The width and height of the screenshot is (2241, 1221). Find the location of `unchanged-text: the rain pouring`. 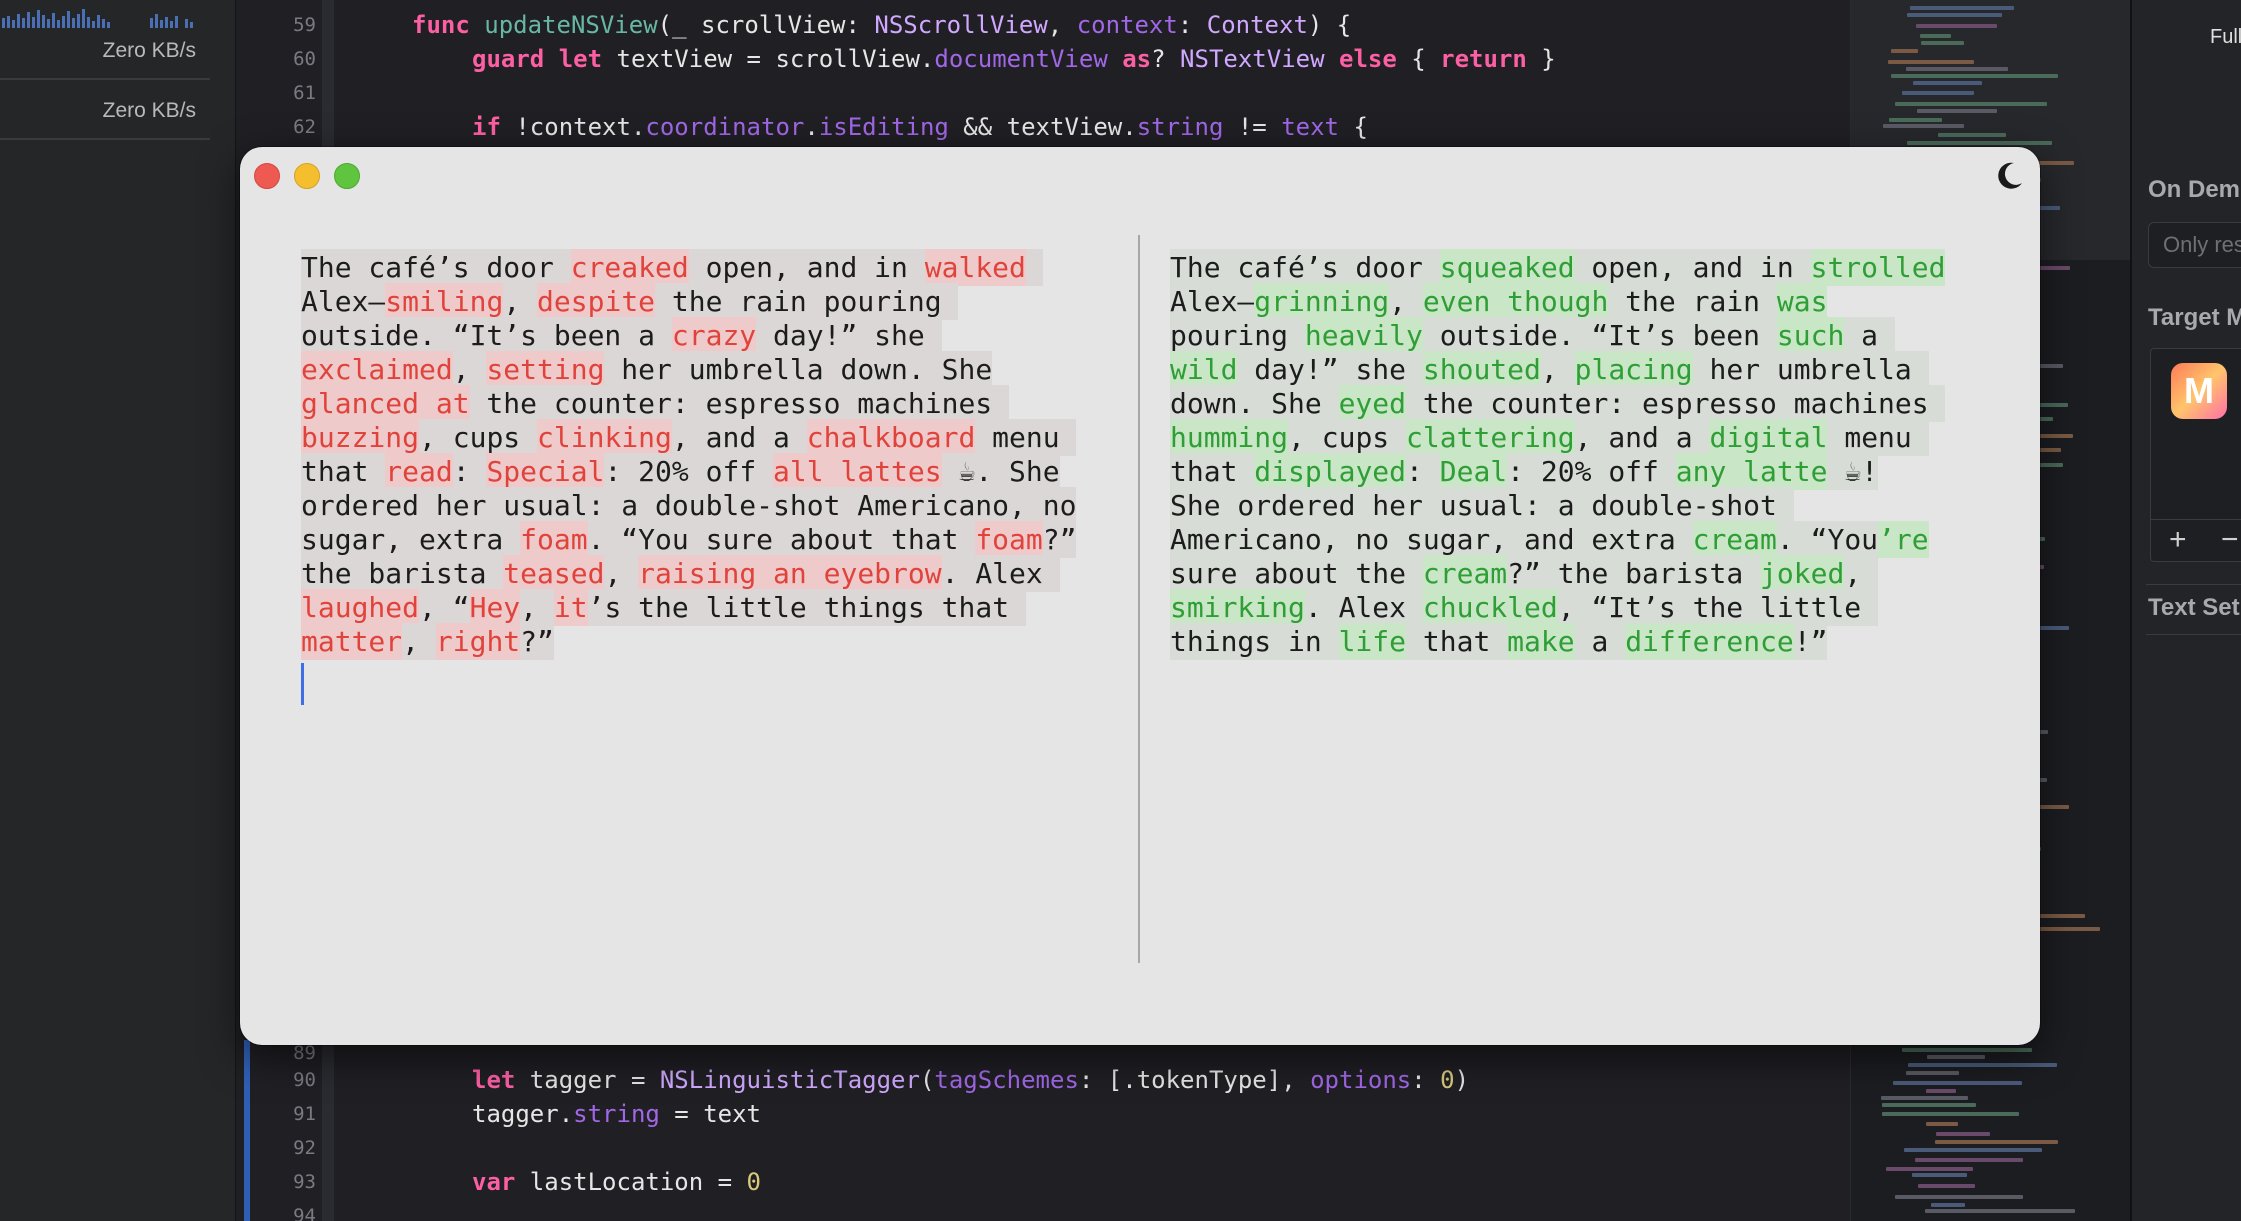

unchanged-text: the rain pouring is located at coordinates (807, 301).